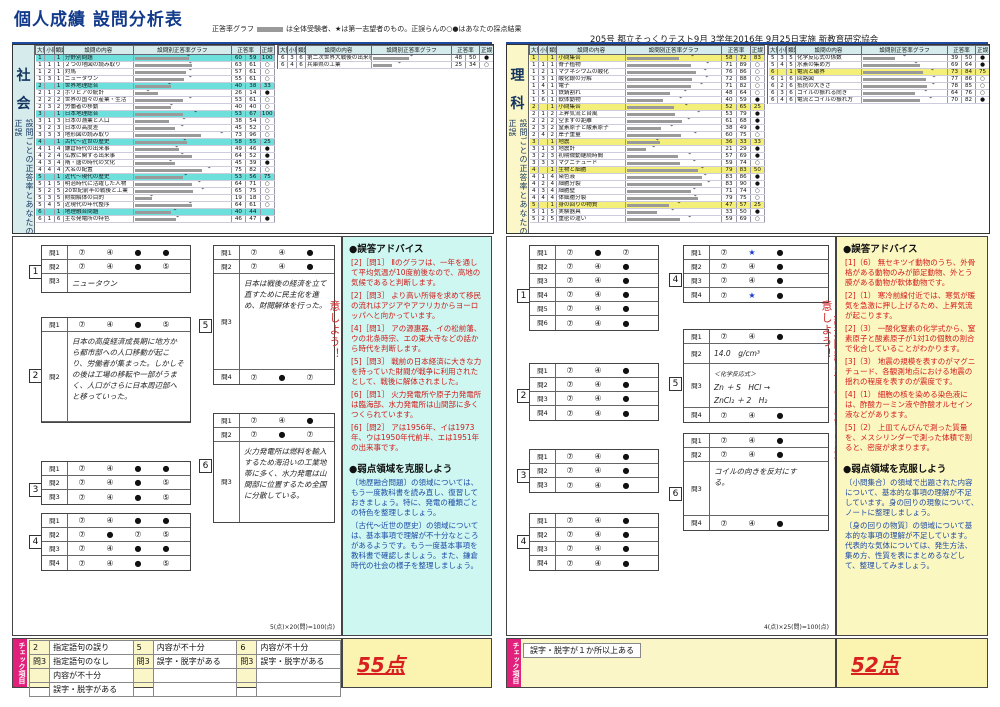 The height and width of the screenshot is (707, 1000). I want to click on table-cell: 76, so click(969, 93).